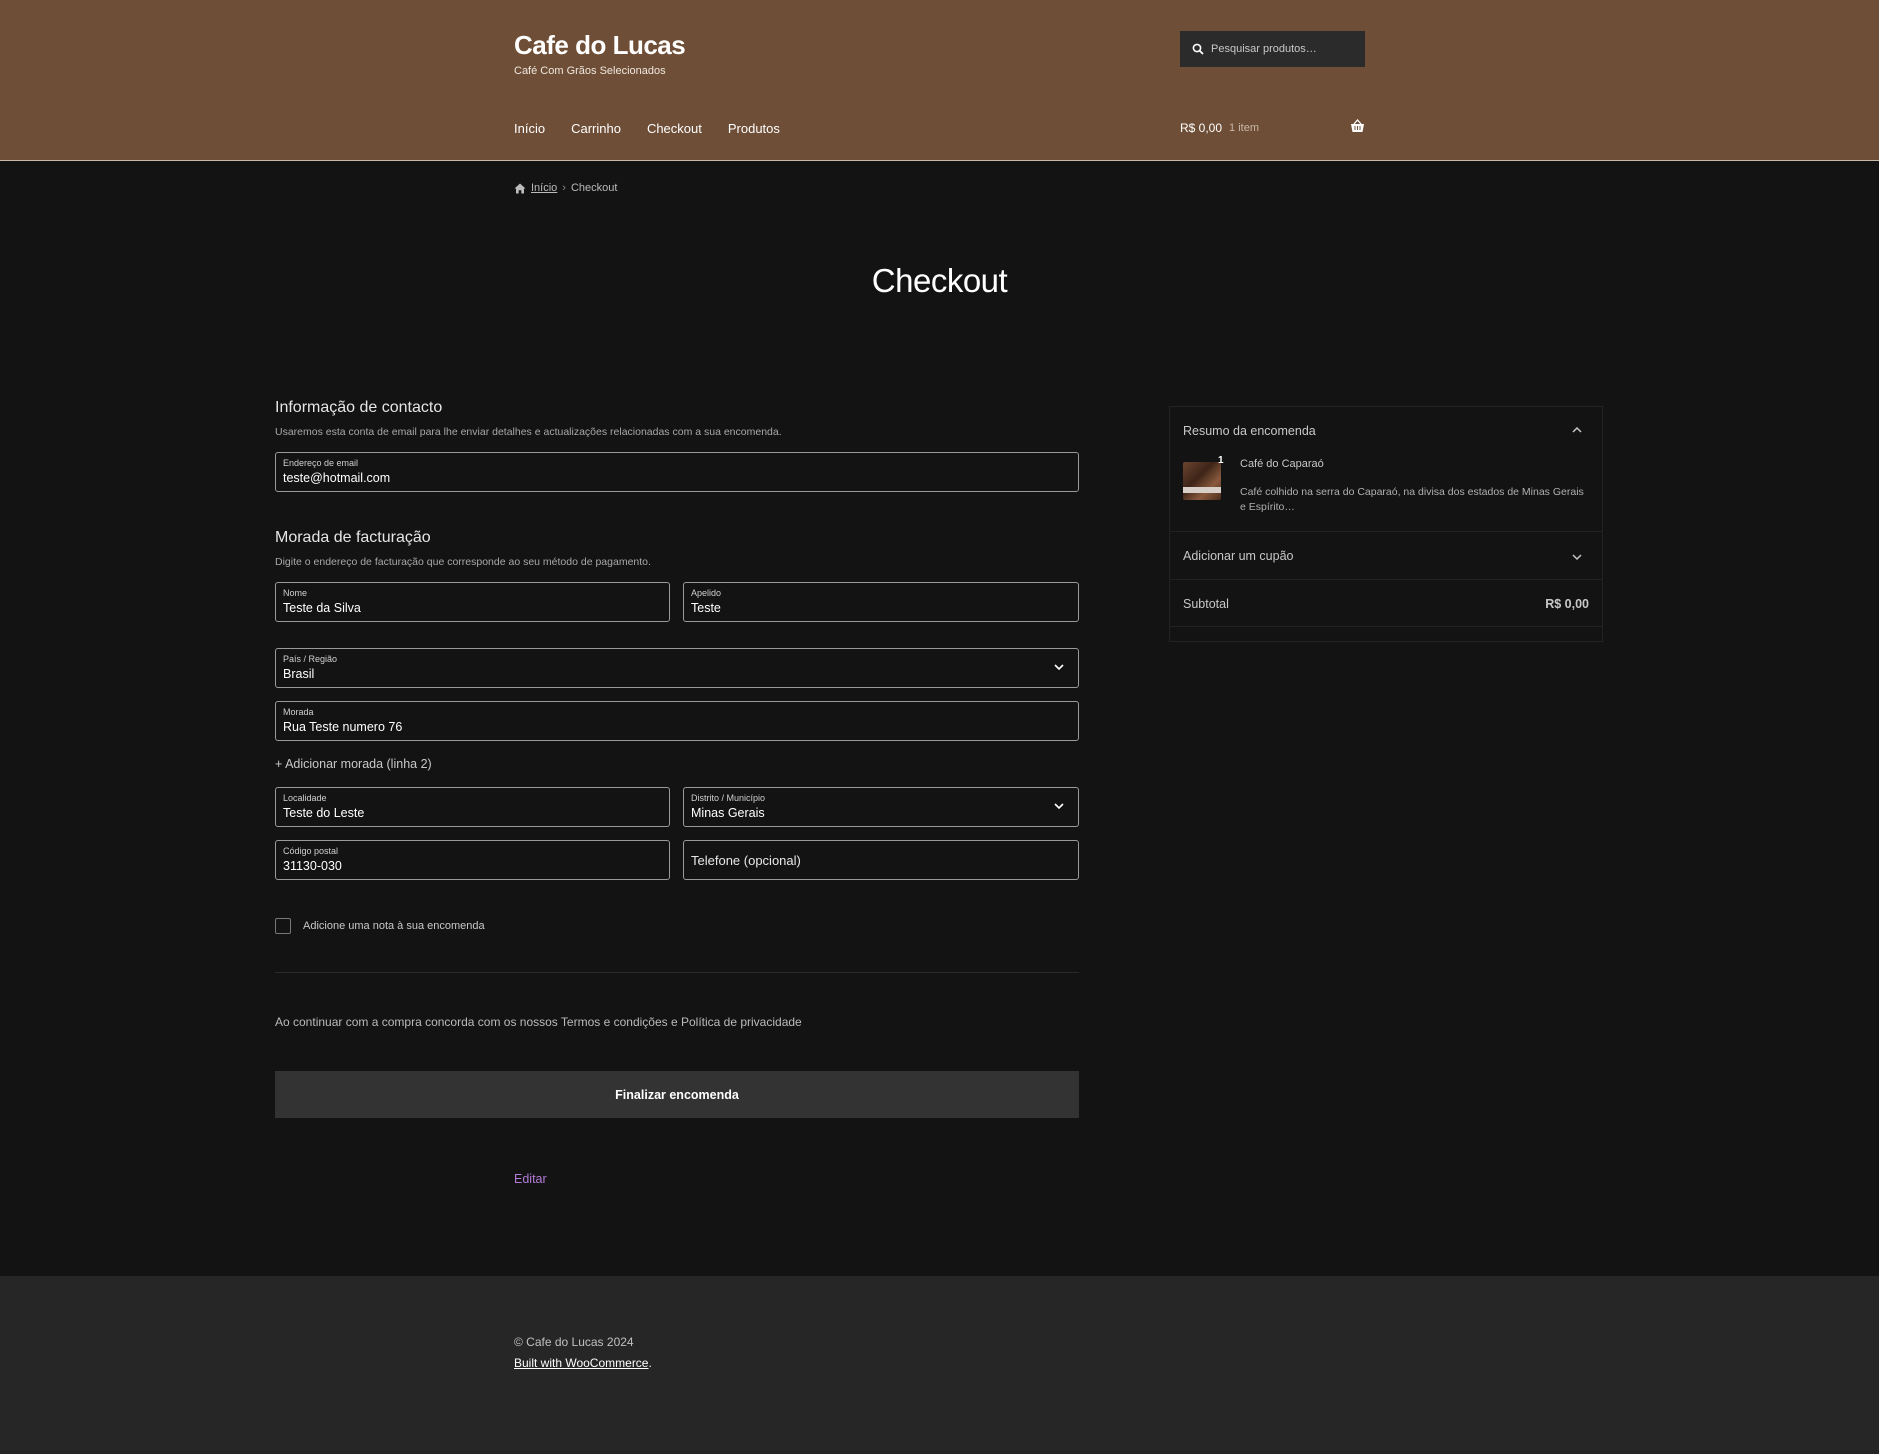 This screenshot has width=1879, height=1454. Describe the element at coordinates (353, 537) in the screenshot. I see `billing-section-title: Morada de facturação` at that location.